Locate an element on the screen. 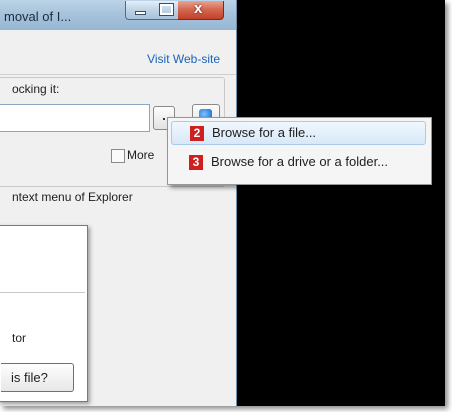 The image size is (452, 412). divider is located at coordinates (118, 74).